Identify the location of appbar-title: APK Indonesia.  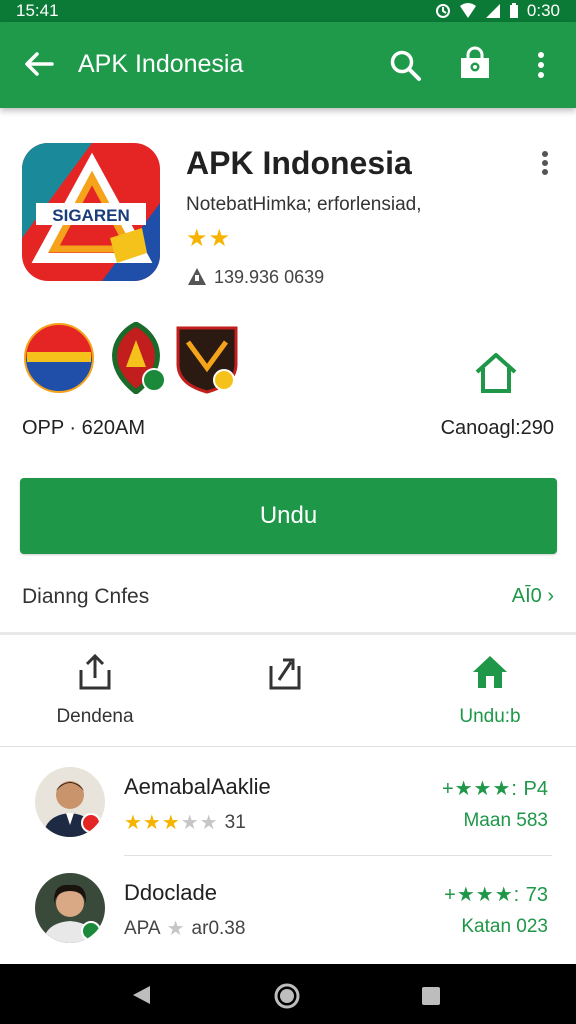
(161, 64).